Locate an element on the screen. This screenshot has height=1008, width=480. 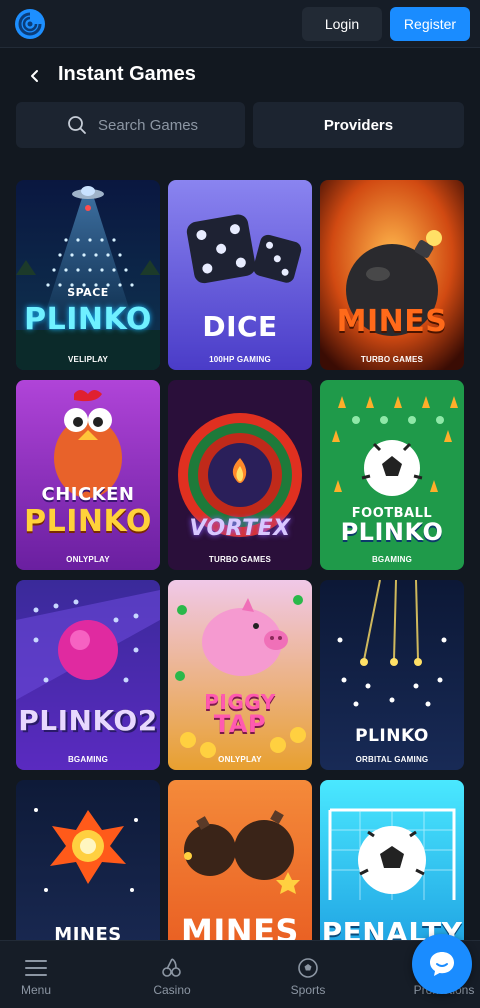
space-plinko-artwork is located at coordinates (88, 275).